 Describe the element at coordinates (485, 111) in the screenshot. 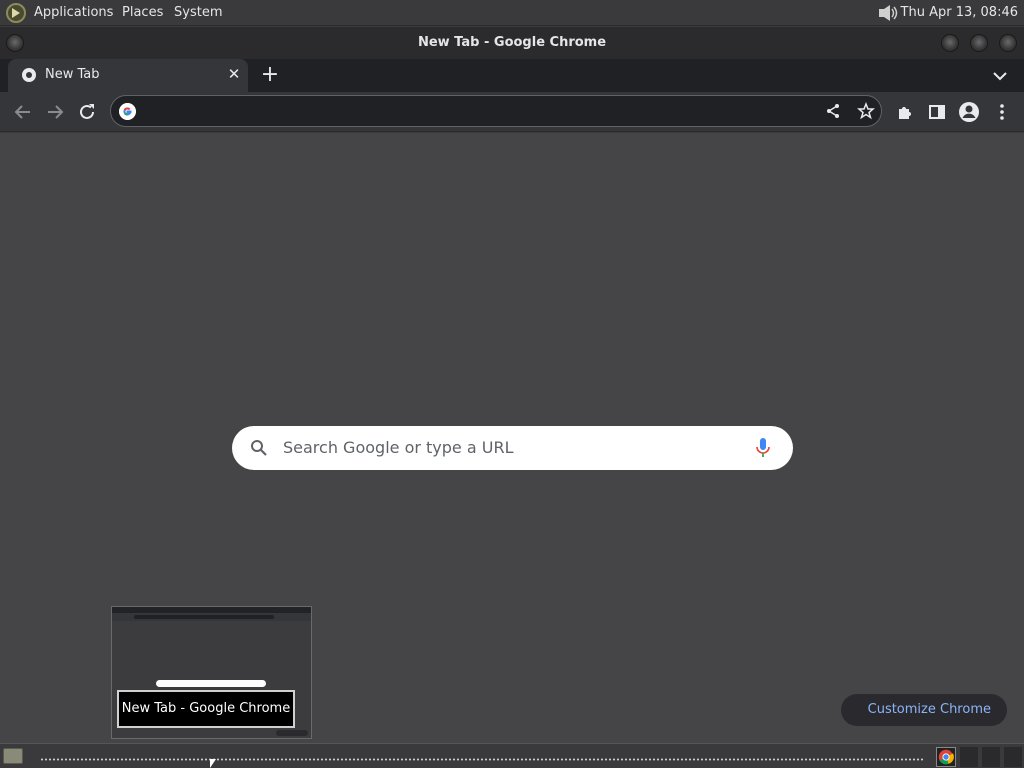

I see `omnibox-input` at that location.